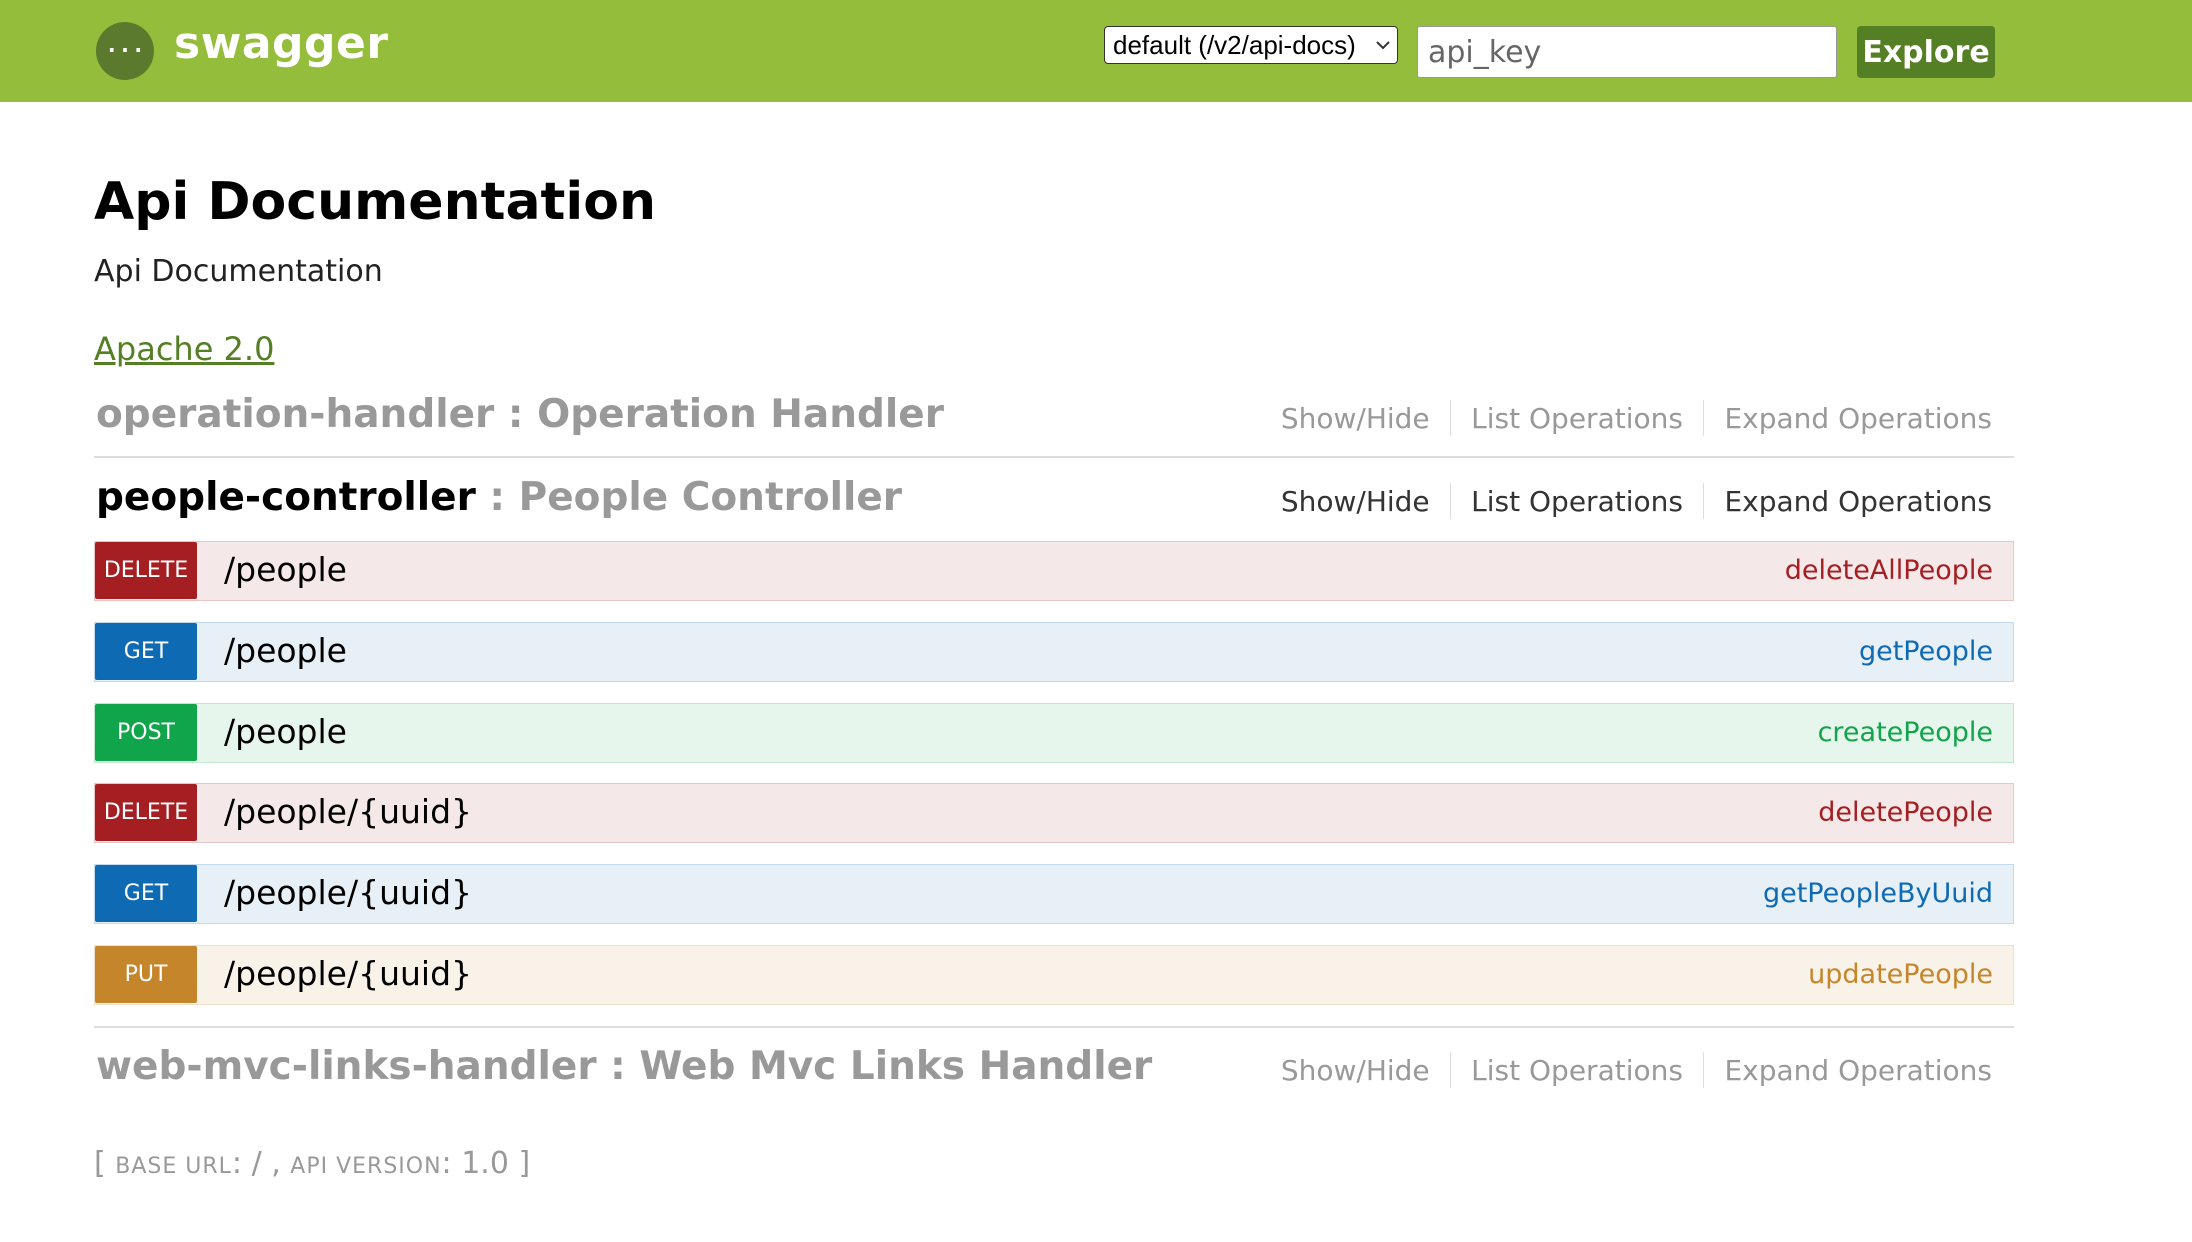 Image resolution: width=2192 pixels, height=1242 pixels. What do you see at coordinates (1878, 893) in the screenshot?
I see `operation-nickname: getPeopleByUuid` at bounding box center [1878, 893].